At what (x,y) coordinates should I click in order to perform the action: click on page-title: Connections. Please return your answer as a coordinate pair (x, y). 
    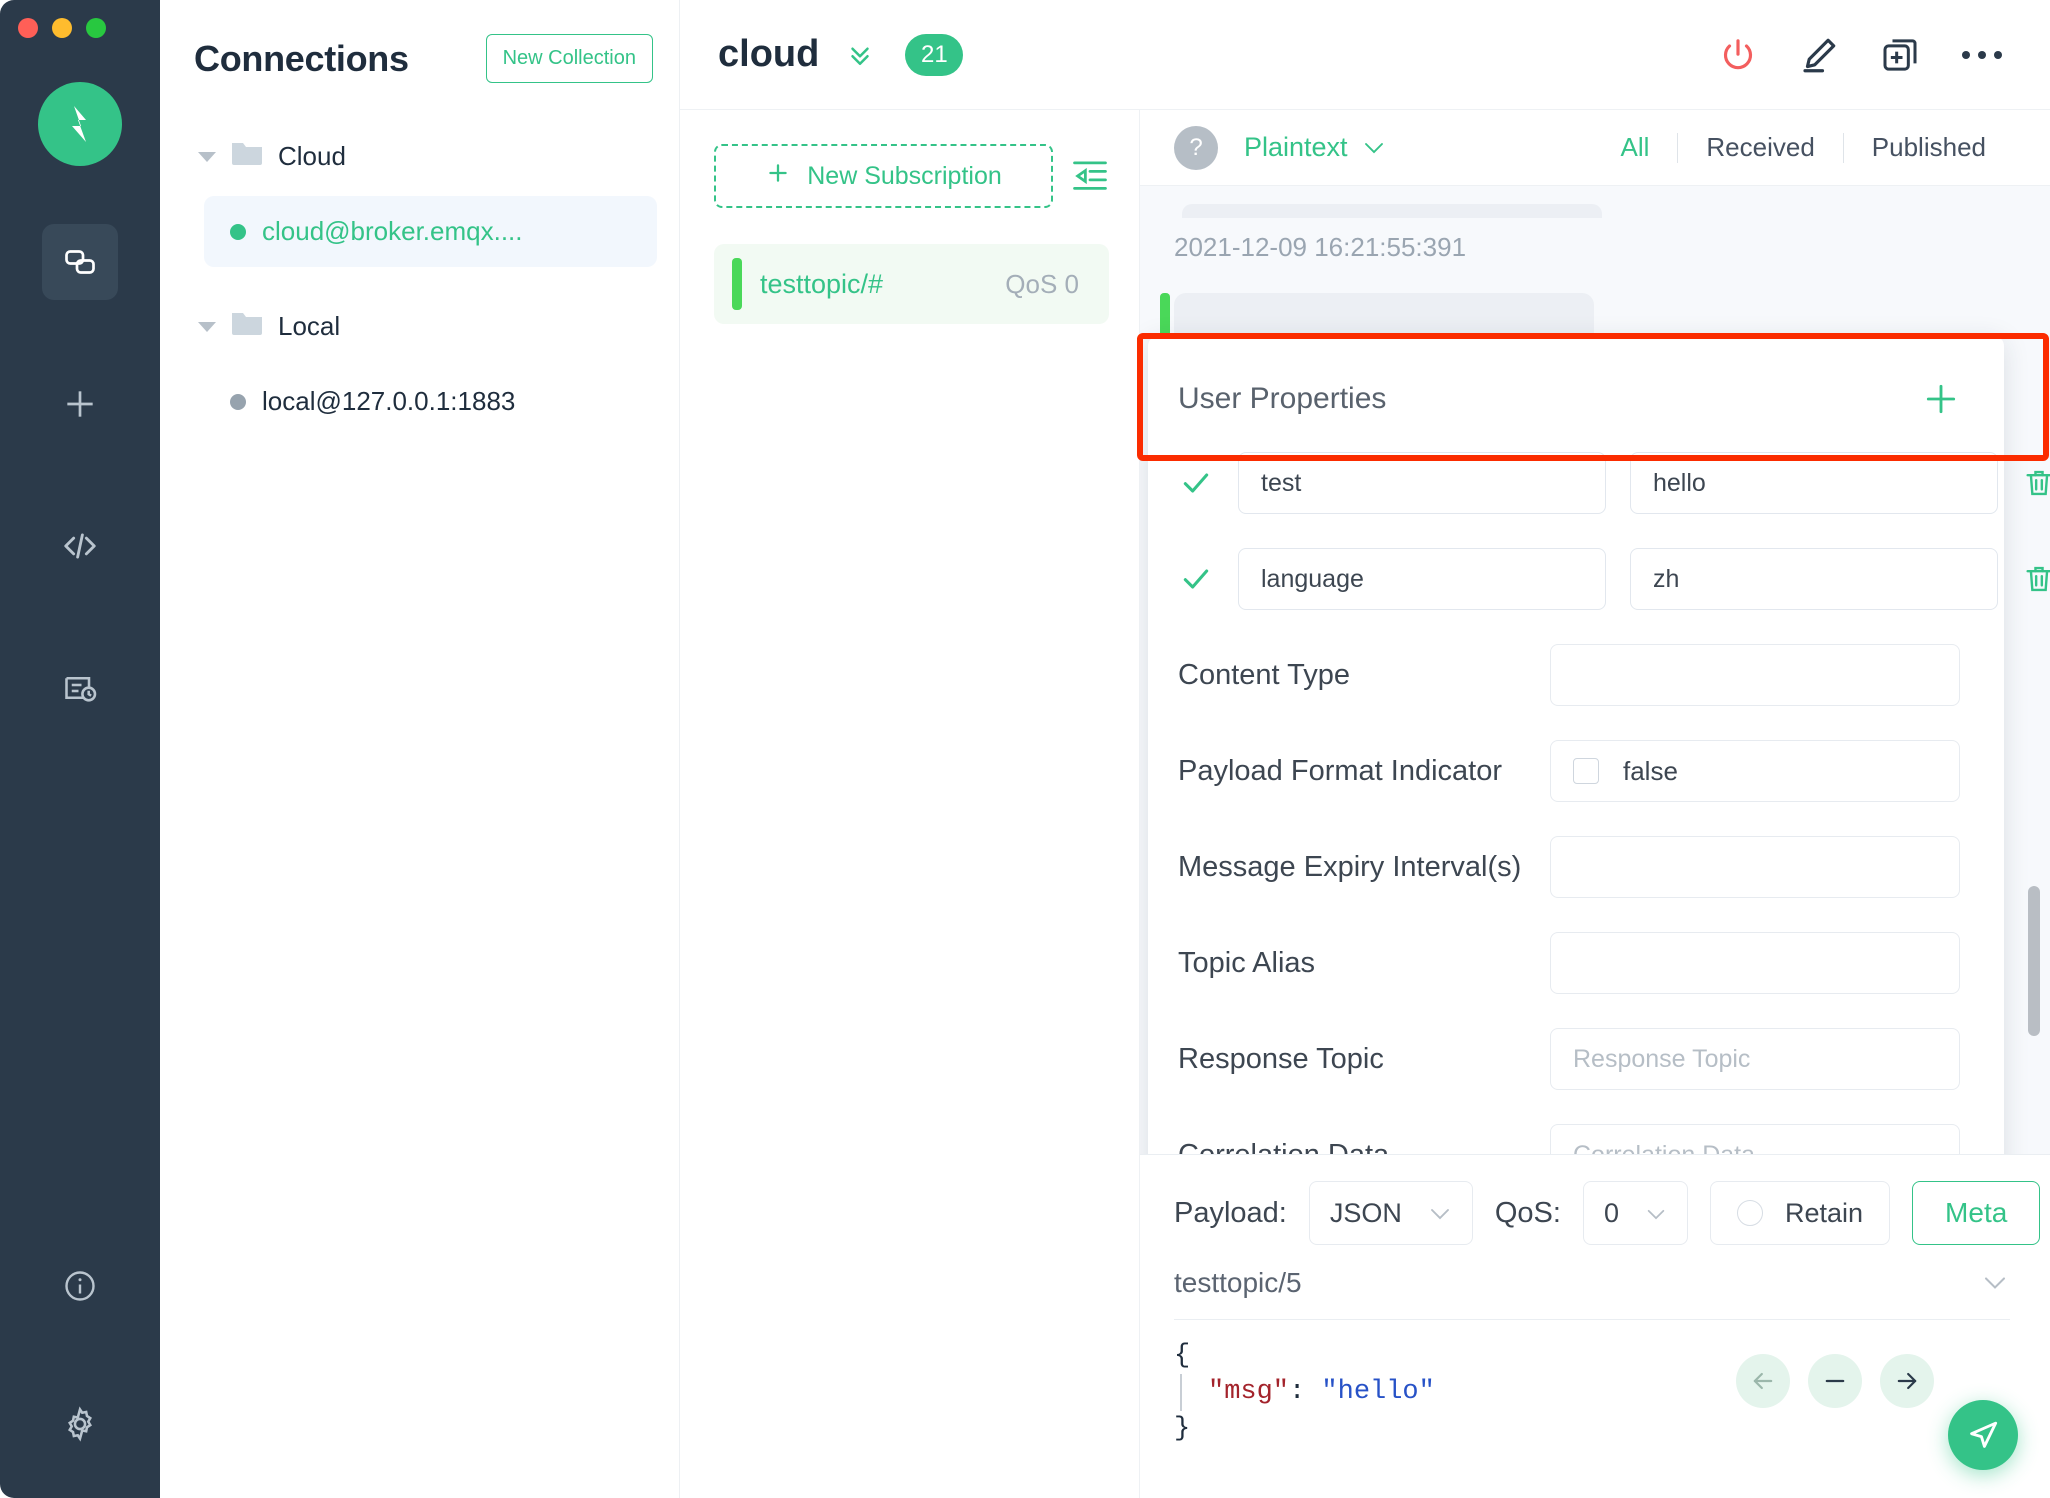
    Looking at the image, I should click on (301, 58).